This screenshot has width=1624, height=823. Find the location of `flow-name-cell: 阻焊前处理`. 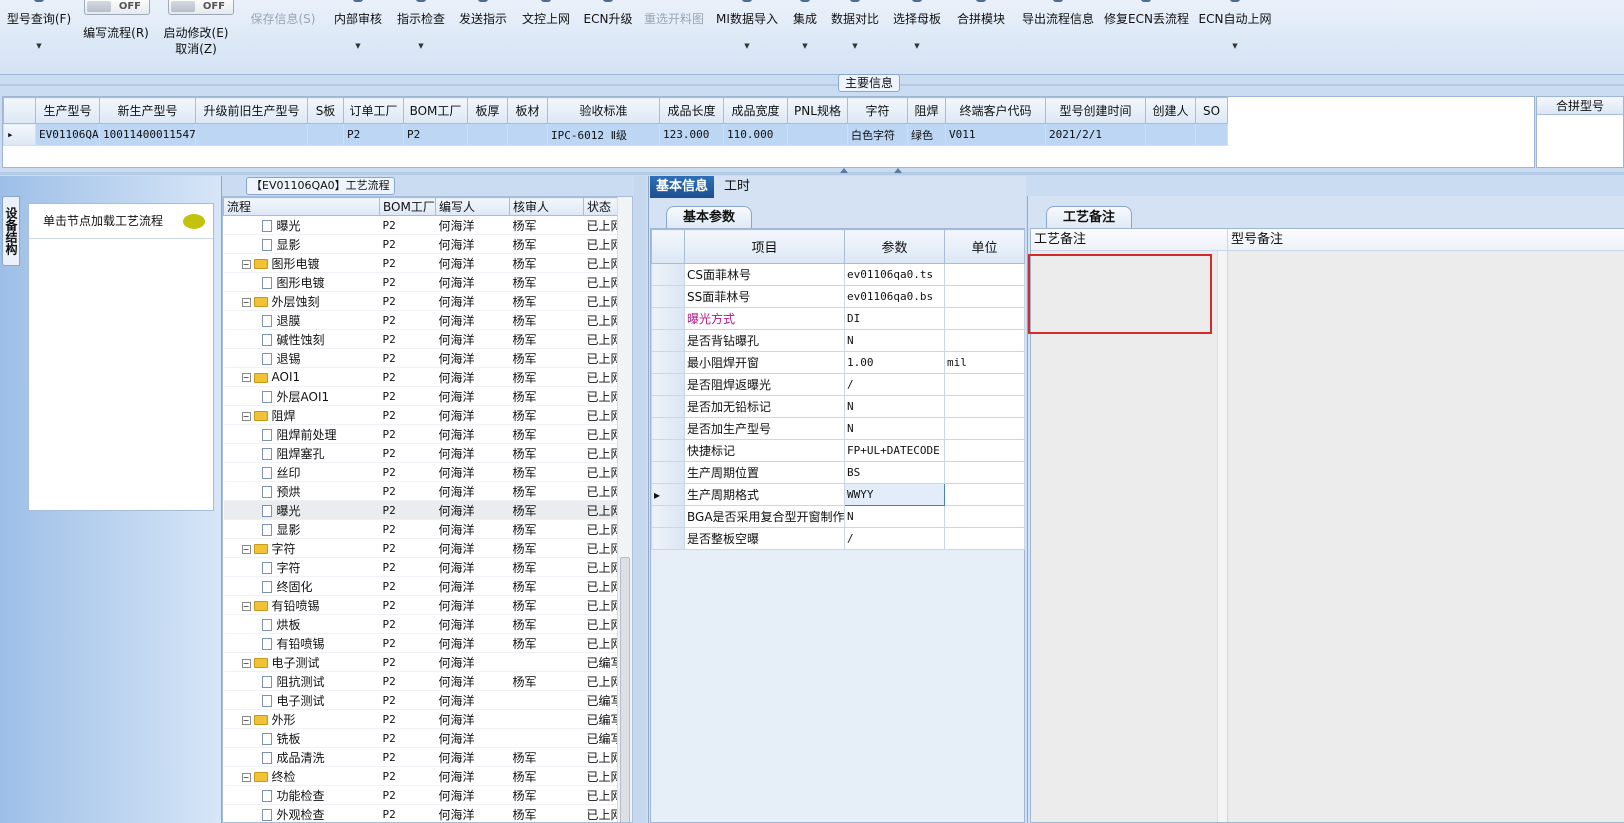

flow-name-cell: 阻焊前处理 is located at coordinates (301, 434).